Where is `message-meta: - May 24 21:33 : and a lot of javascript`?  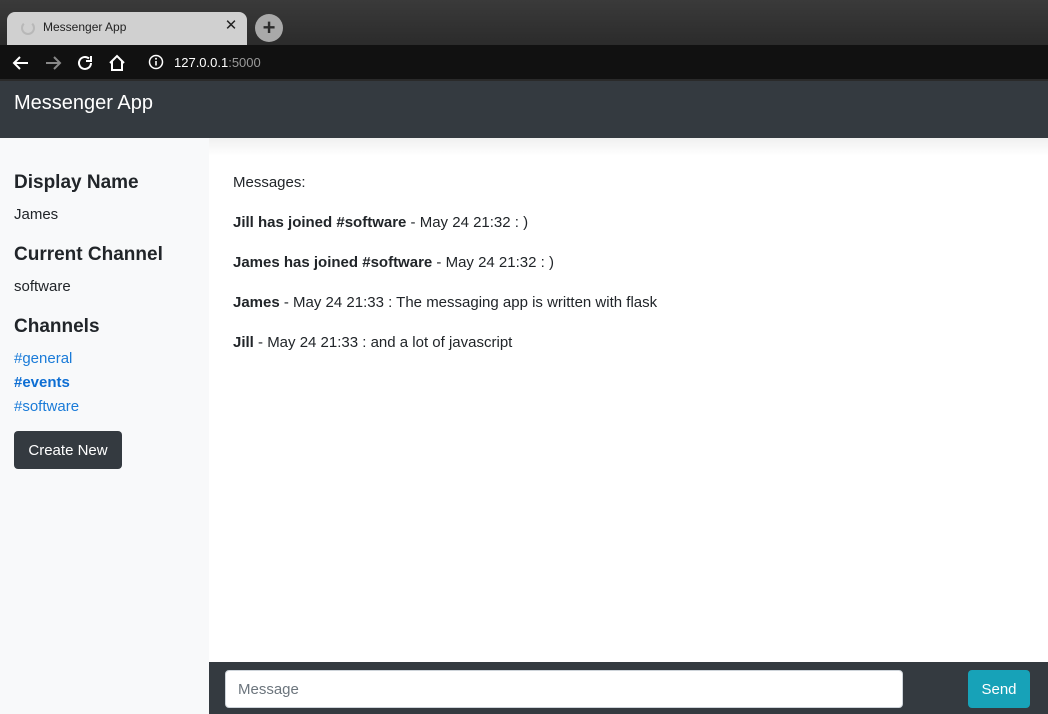
message-meta: - May 24 21:33 : and a lot of javascript is located at coordinates (383, 342).